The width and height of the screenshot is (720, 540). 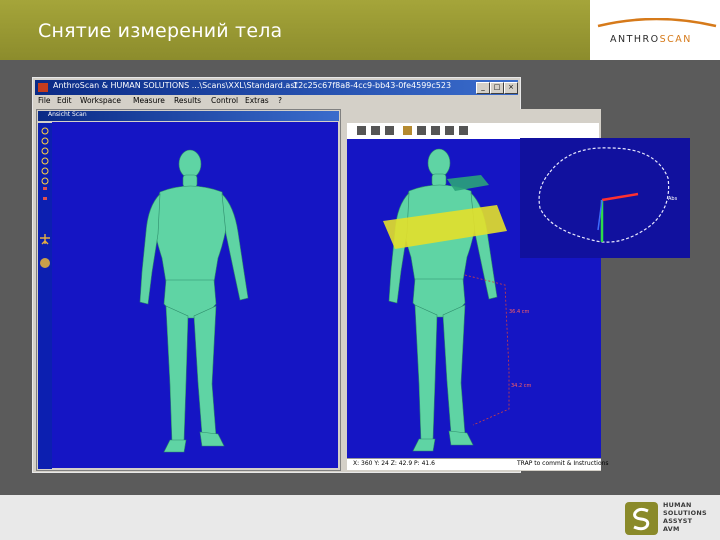 I want to click on figure-icon, so click(x=45, y=239).